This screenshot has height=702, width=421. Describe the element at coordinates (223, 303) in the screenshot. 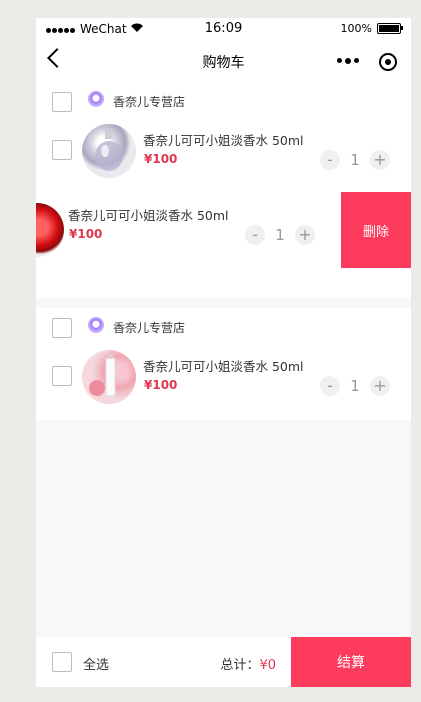

I see `group-divider` at that location.